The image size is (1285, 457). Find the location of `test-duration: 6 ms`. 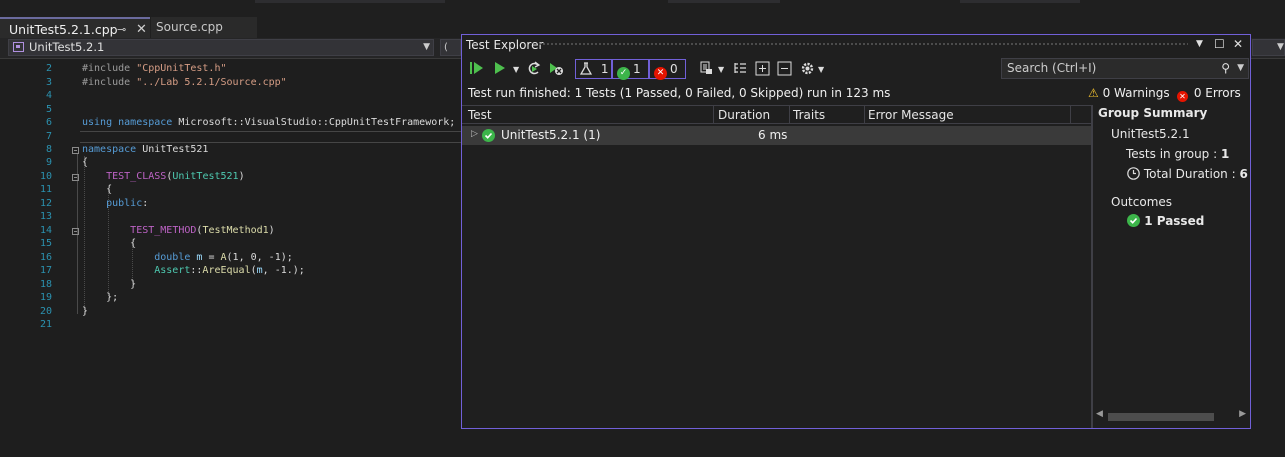

test-duration: 6 ms is located at coordinates (773, 135).